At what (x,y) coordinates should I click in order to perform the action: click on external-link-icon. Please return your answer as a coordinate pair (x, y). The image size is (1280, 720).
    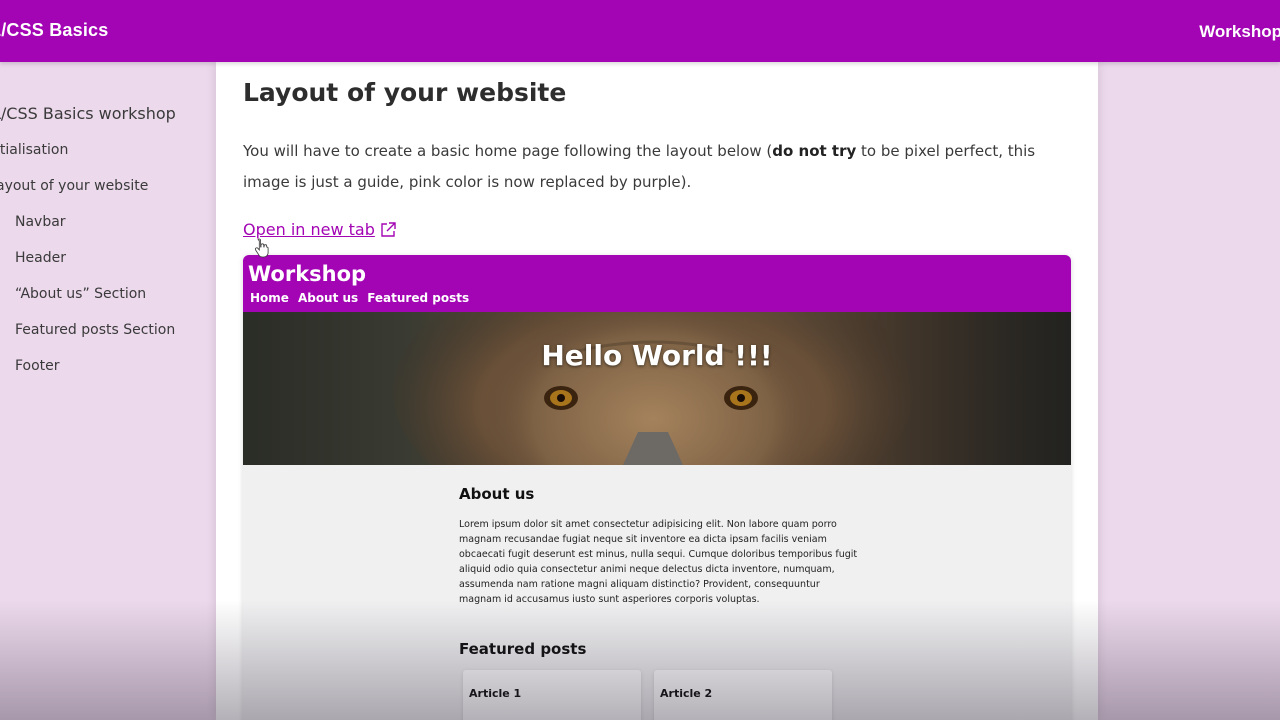
    Looking at the image, I should click on (388, 230).